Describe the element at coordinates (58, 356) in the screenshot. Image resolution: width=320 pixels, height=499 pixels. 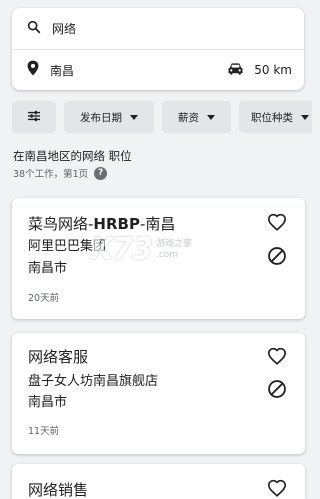
I see `job-title: 网络客服` at that location.